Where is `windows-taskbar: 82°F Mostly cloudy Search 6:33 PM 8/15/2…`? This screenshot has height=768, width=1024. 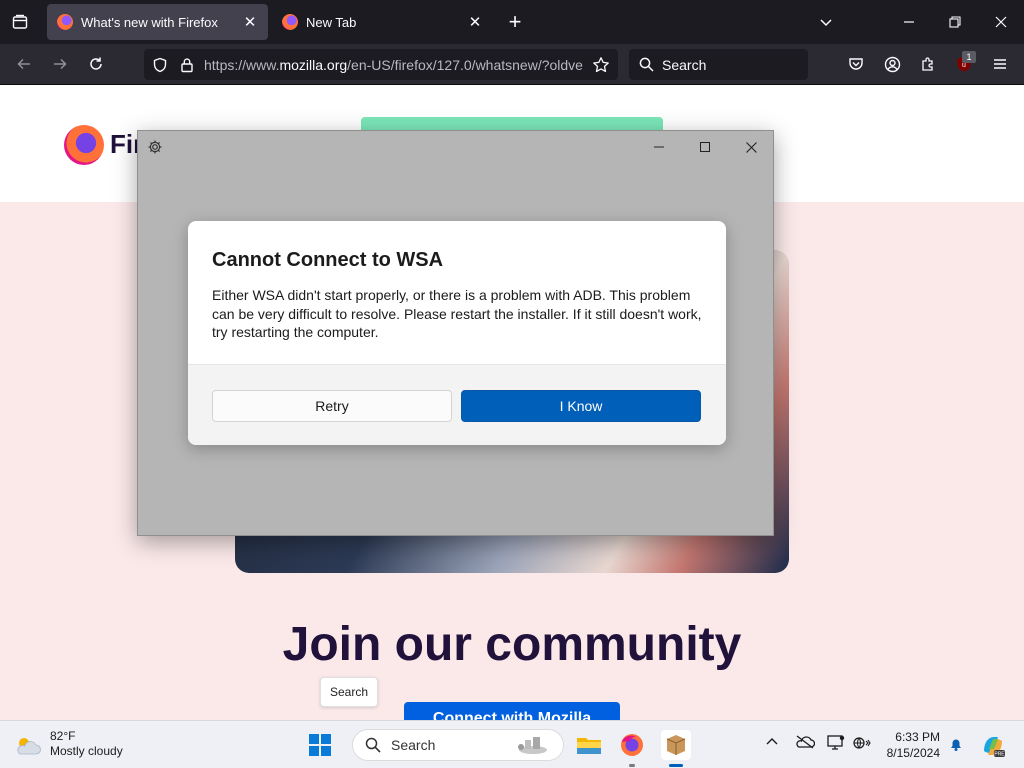
windows-taskbar: 82°F Mostly cloudy Search 6:33 PM 8/15/2… is located at coordinates (512, 744).